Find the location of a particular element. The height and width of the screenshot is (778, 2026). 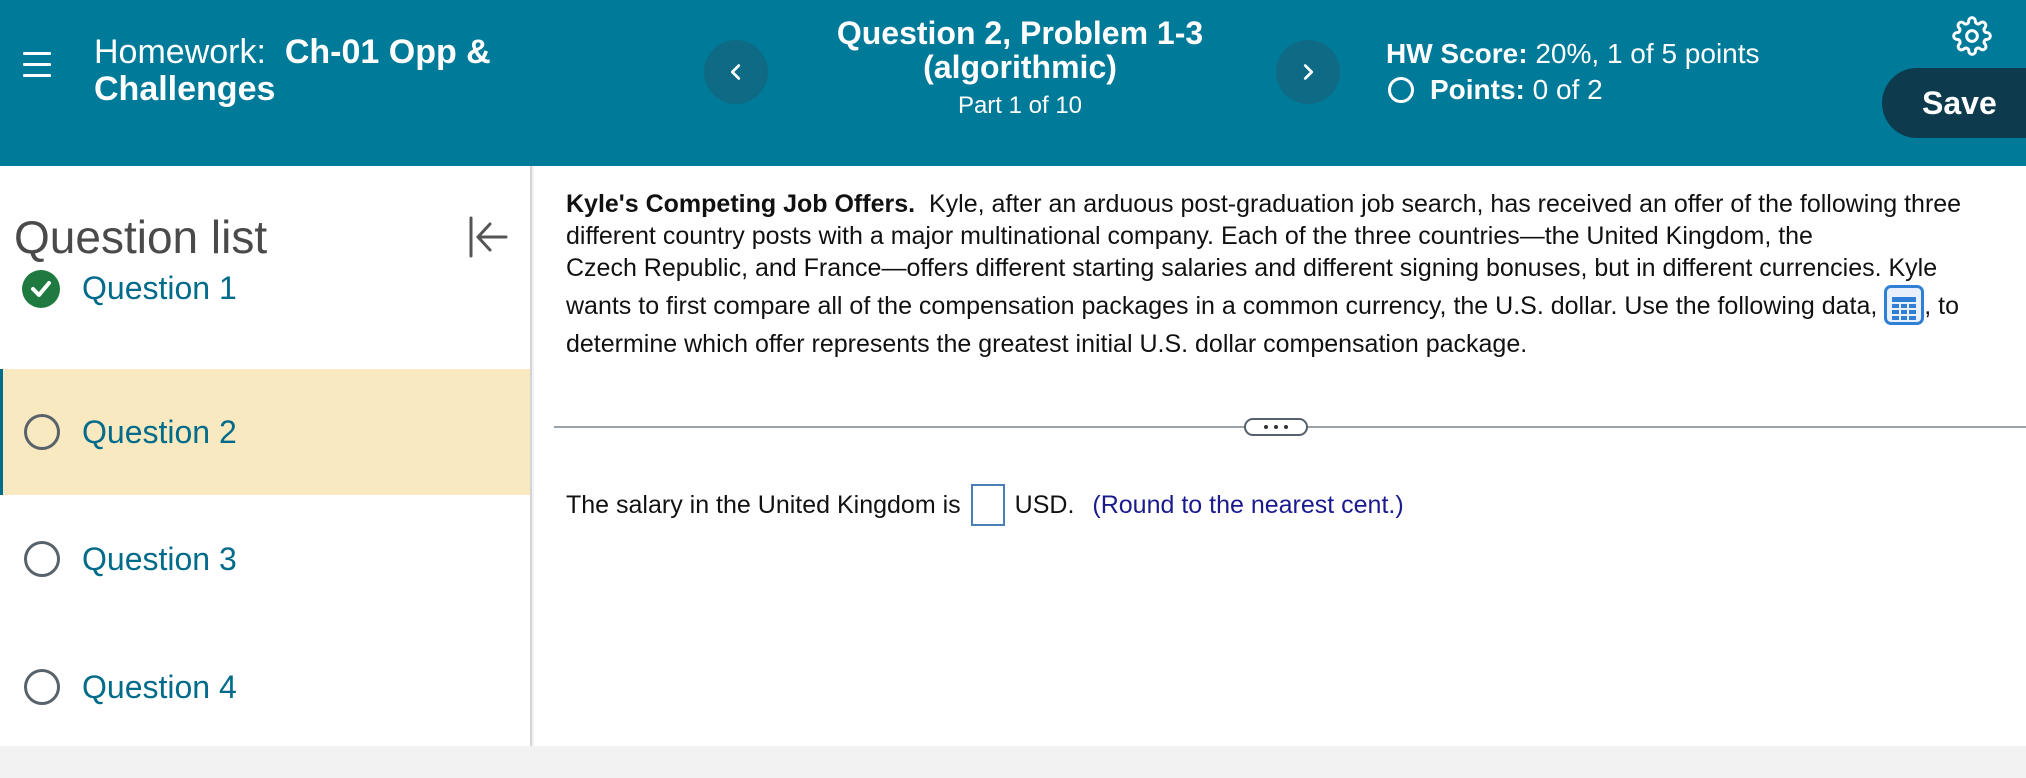

part-indicator: Part 1 of 10 is located at coordinates (1020, 105).